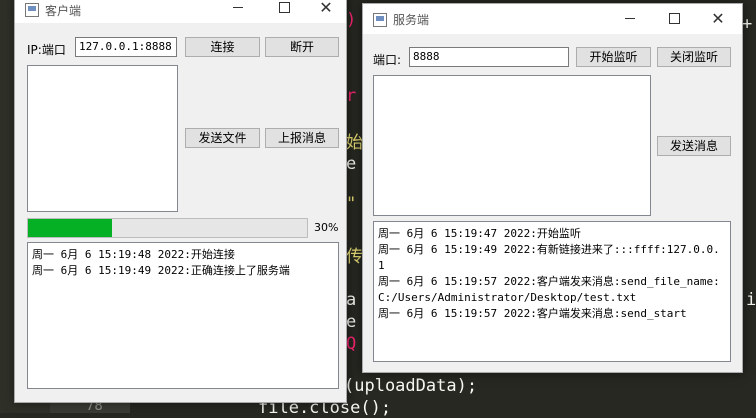  What do you see at coordinates (694, 146) in the screenshot?
I see `send-message-button: 发送消息` at bounding box center [694, 146].